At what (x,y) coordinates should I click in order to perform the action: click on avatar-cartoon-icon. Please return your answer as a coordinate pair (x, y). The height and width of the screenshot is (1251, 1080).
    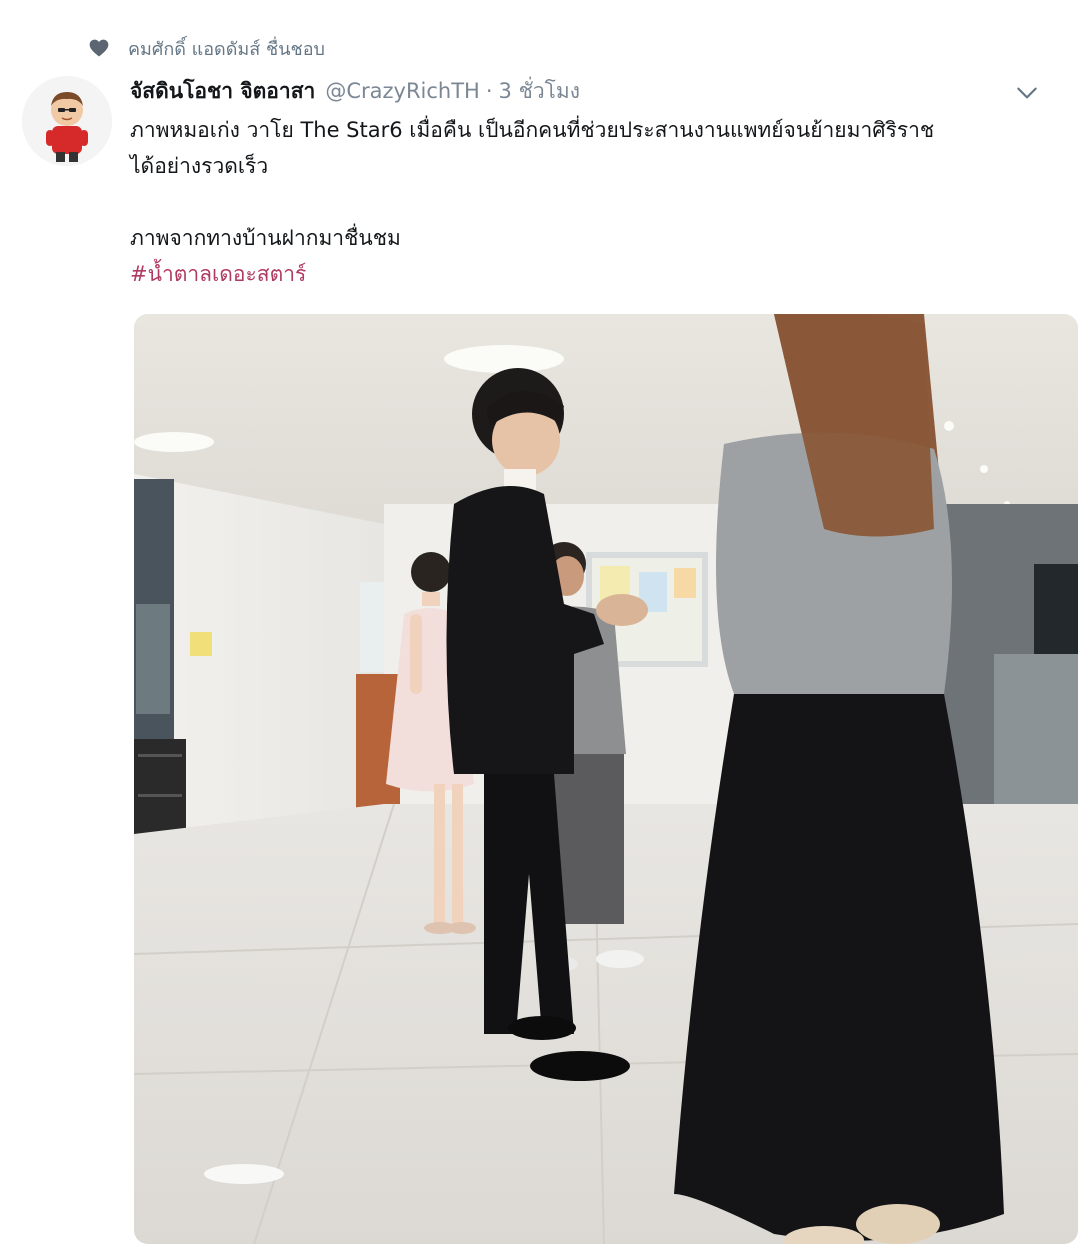
    Looking at the image, I should click on (67, 121).